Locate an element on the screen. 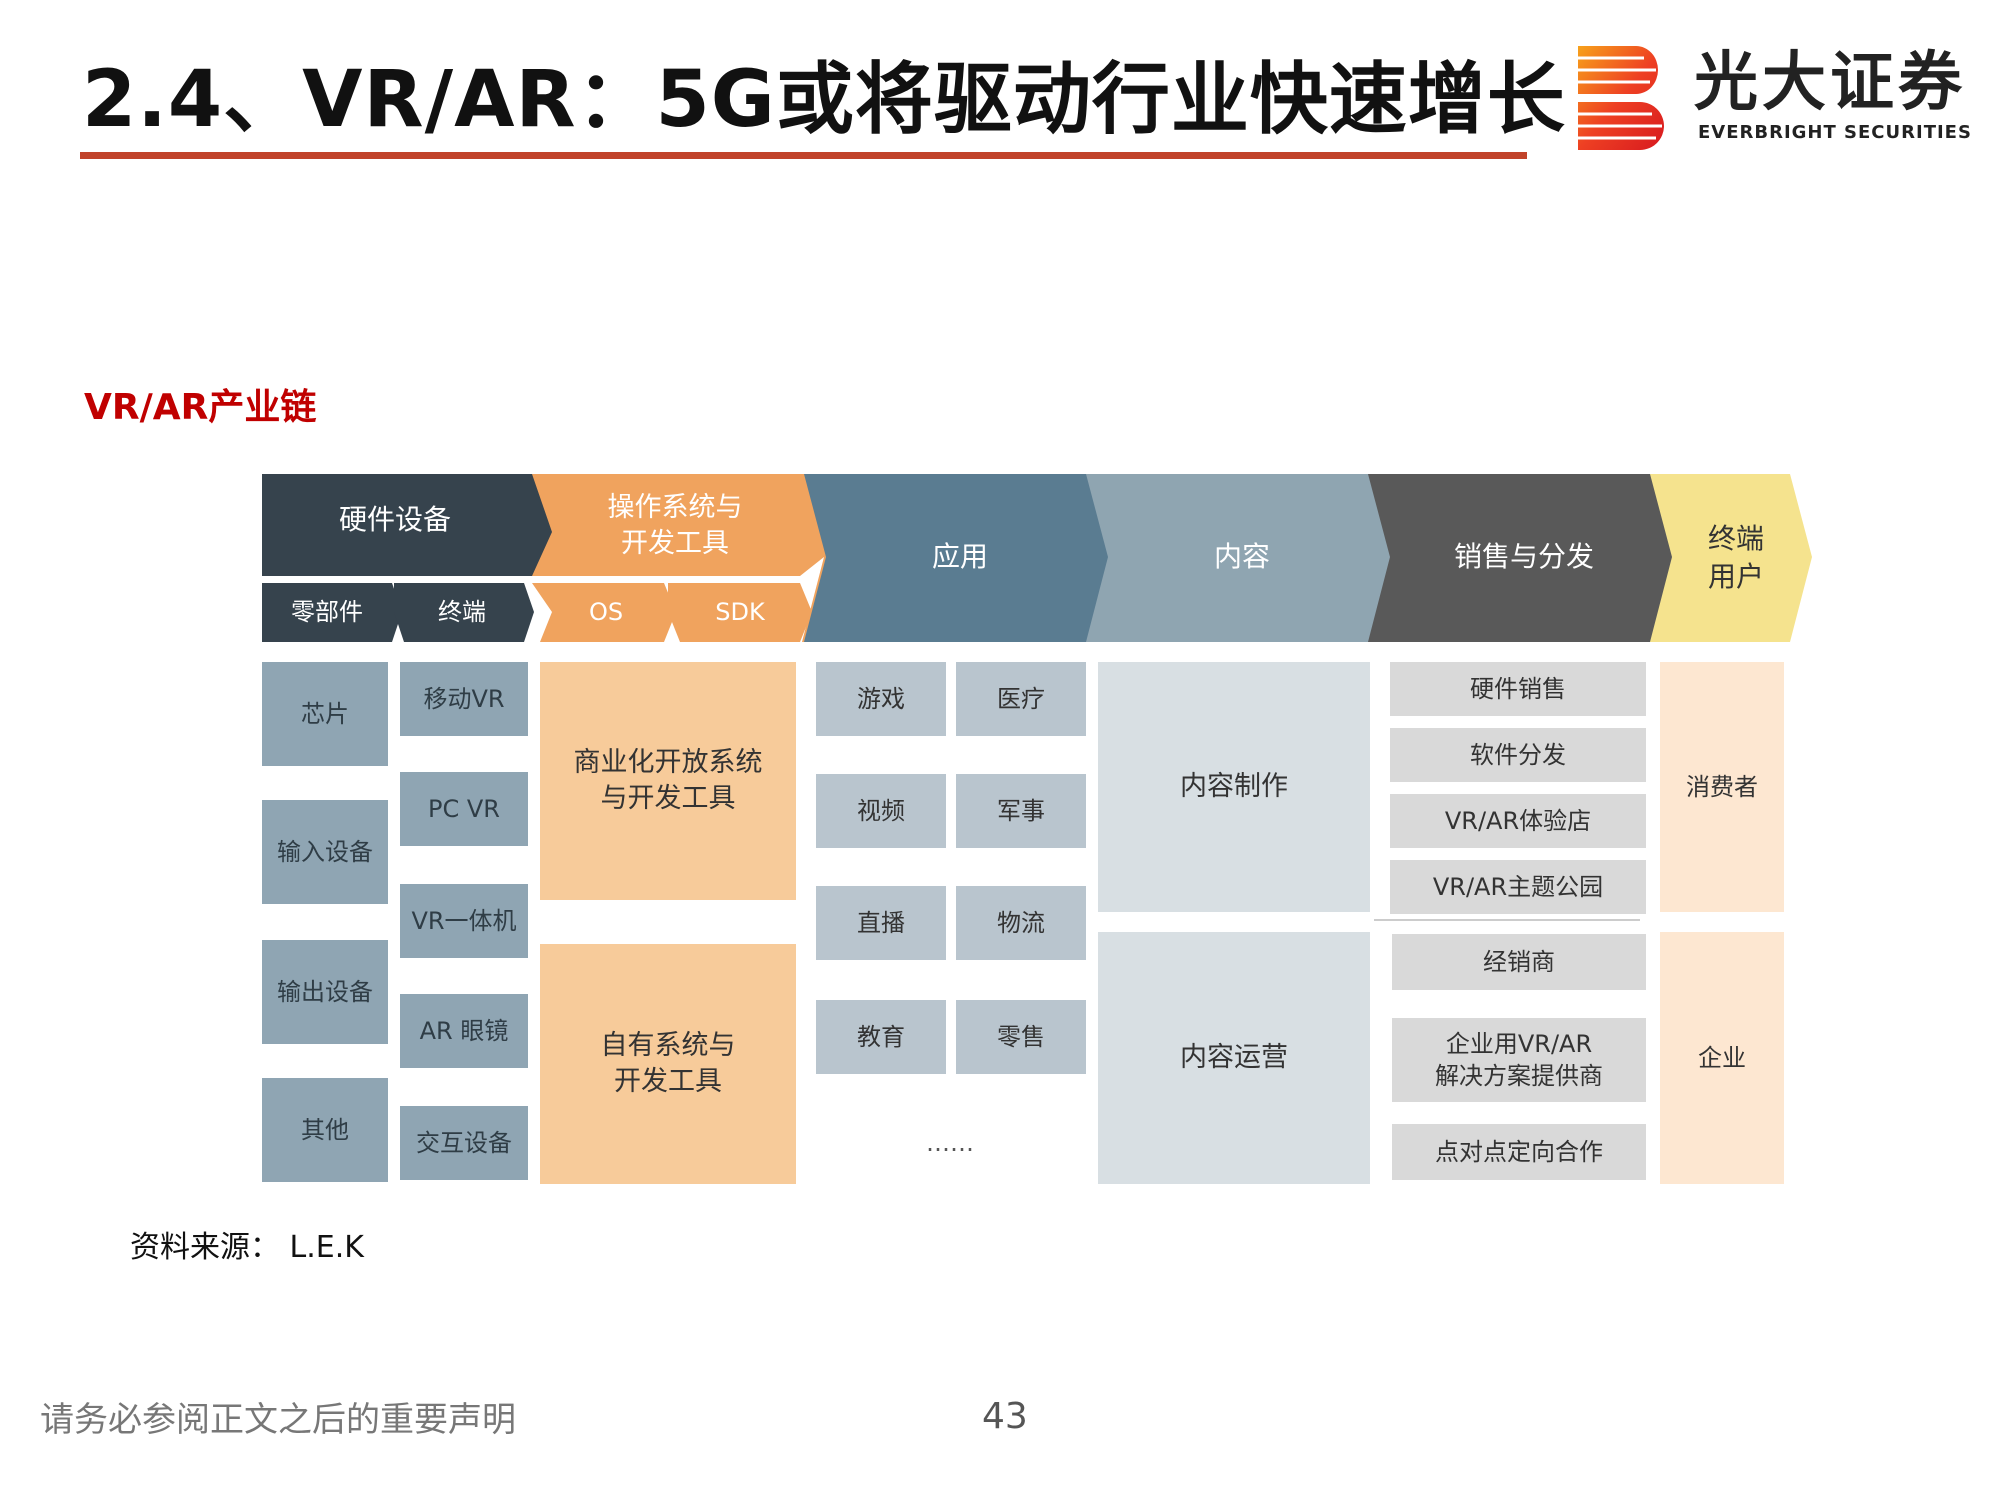  sales-consumer-item: 软件分发 is located at coordinates (1518, 755).